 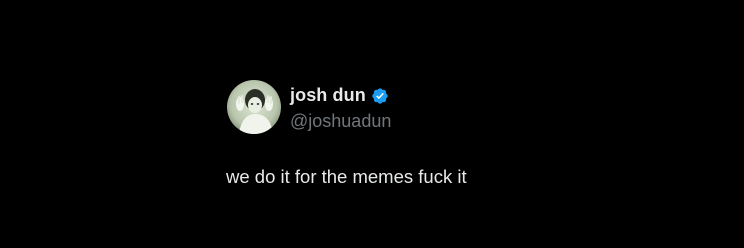 What do you see at coordinates (435, 107) in the screenshot?
I see `tweet-header: josh dun @joshuadun` at bounding box center [435, 107].